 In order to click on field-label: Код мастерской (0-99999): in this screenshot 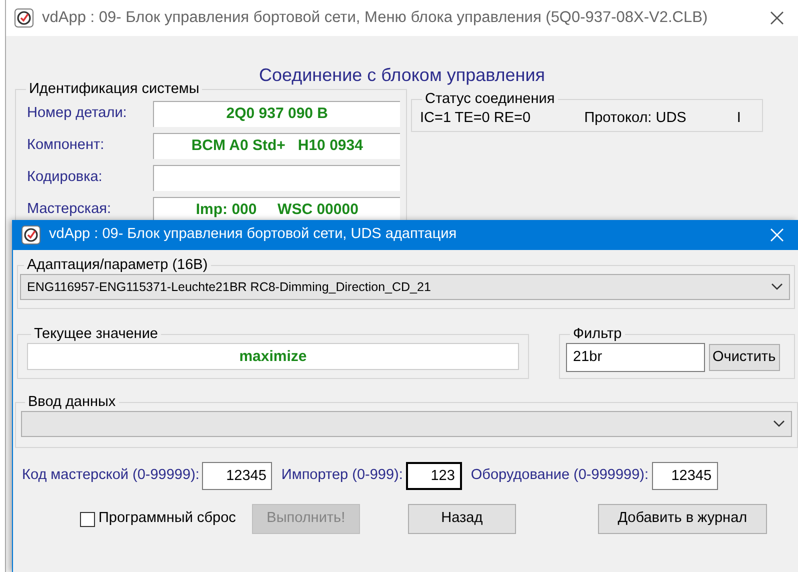, I will do `click(111, 476)`.